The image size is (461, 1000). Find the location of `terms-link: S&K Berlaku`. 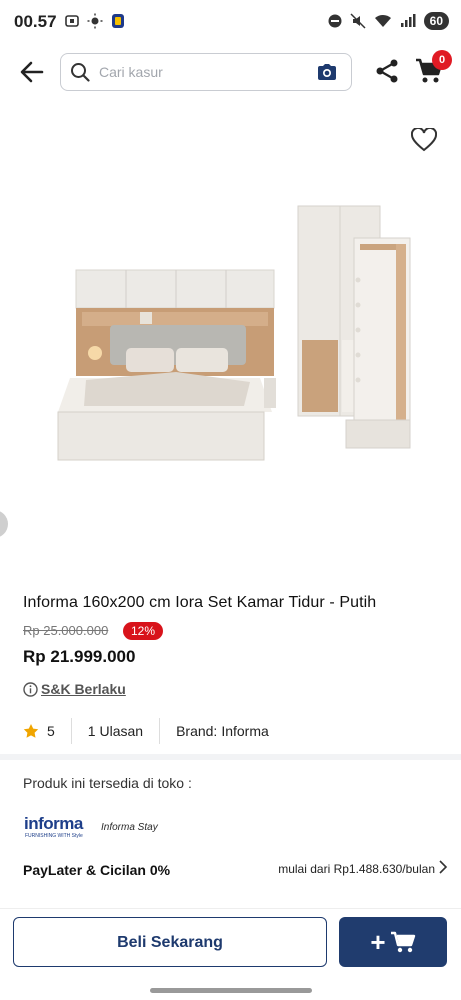

terms-link: S&K Berlaku is located at coordinates (74, 689).